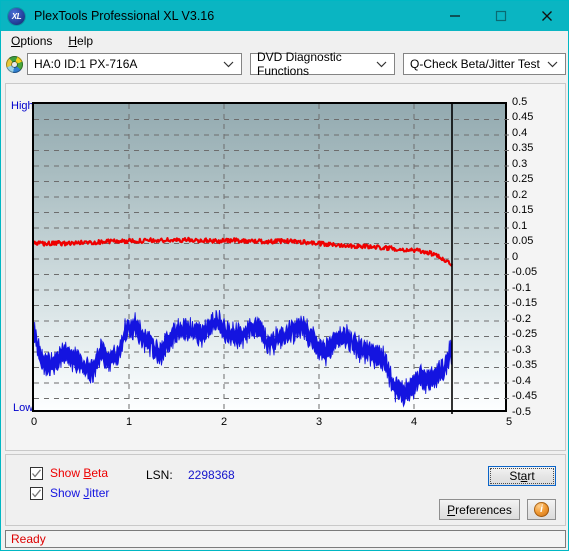  What do you see at coordinates (521, 380) in the screenshot?
I see `y-tick-label: -0.4` at bounding box center [521, 380].